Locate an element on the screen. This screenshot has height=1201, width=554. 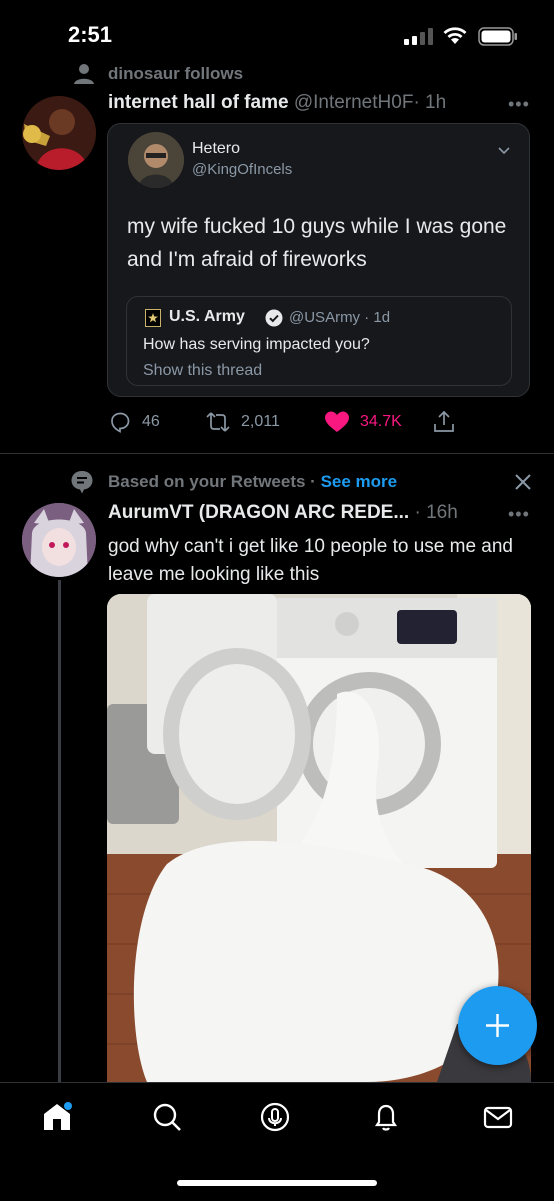
army-logo is located at coordinates (153, 318).